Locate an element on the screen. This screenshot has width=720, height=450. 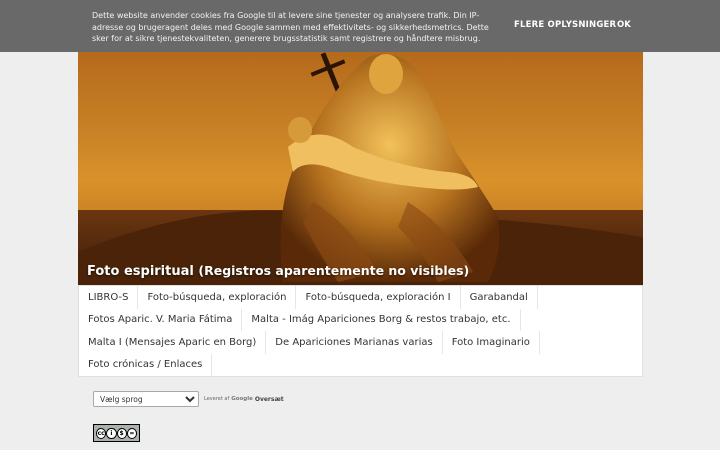
google-logo: Google is located at coordinates (242, 399).